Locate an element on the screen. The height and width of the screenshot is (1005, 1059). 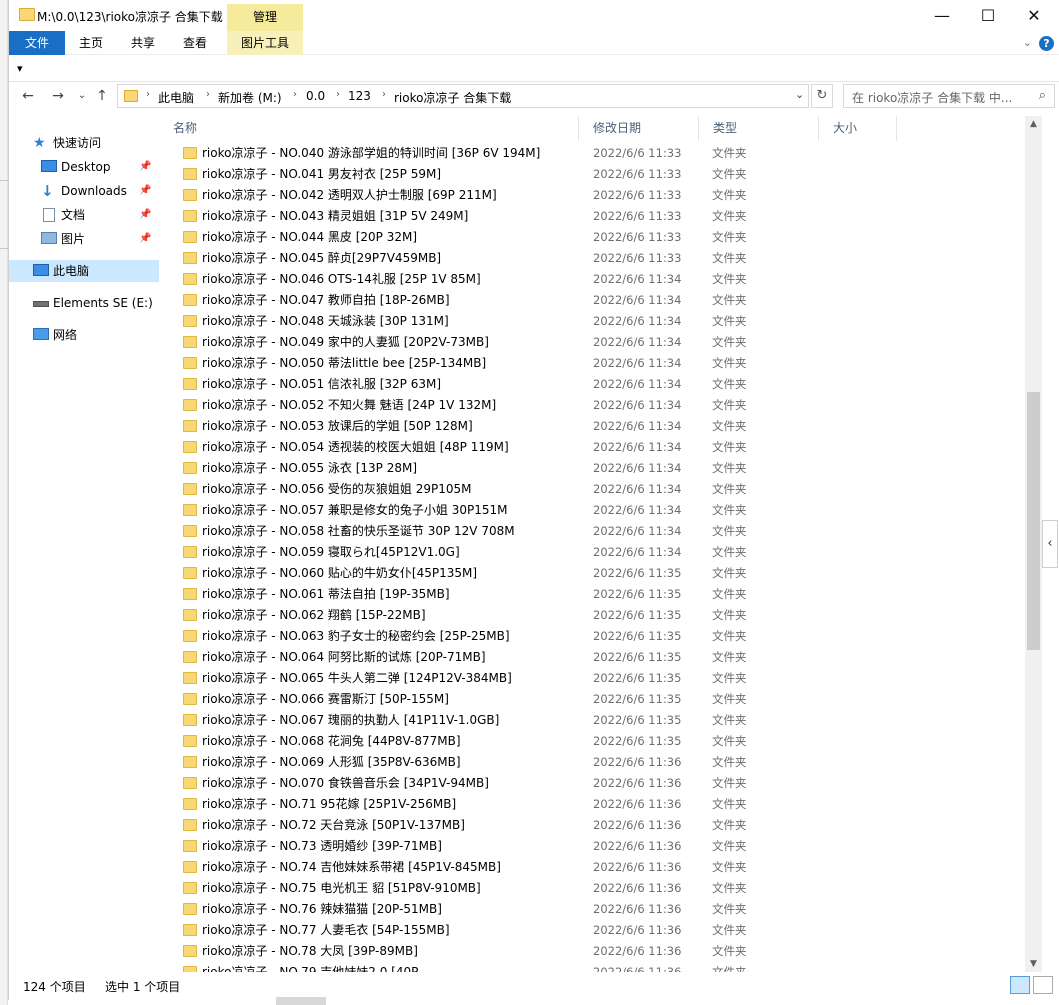
refresh-icon: ↻ is located at coordinates (822, 96).